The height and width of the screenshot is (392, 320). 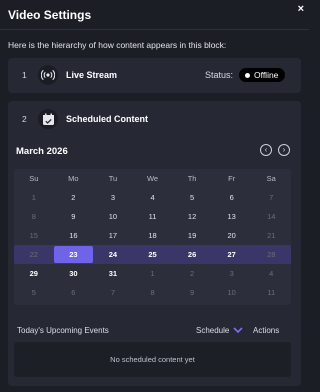 I want to click on empty-state-text: No scheduled content yet, so click(x=152, y=359).